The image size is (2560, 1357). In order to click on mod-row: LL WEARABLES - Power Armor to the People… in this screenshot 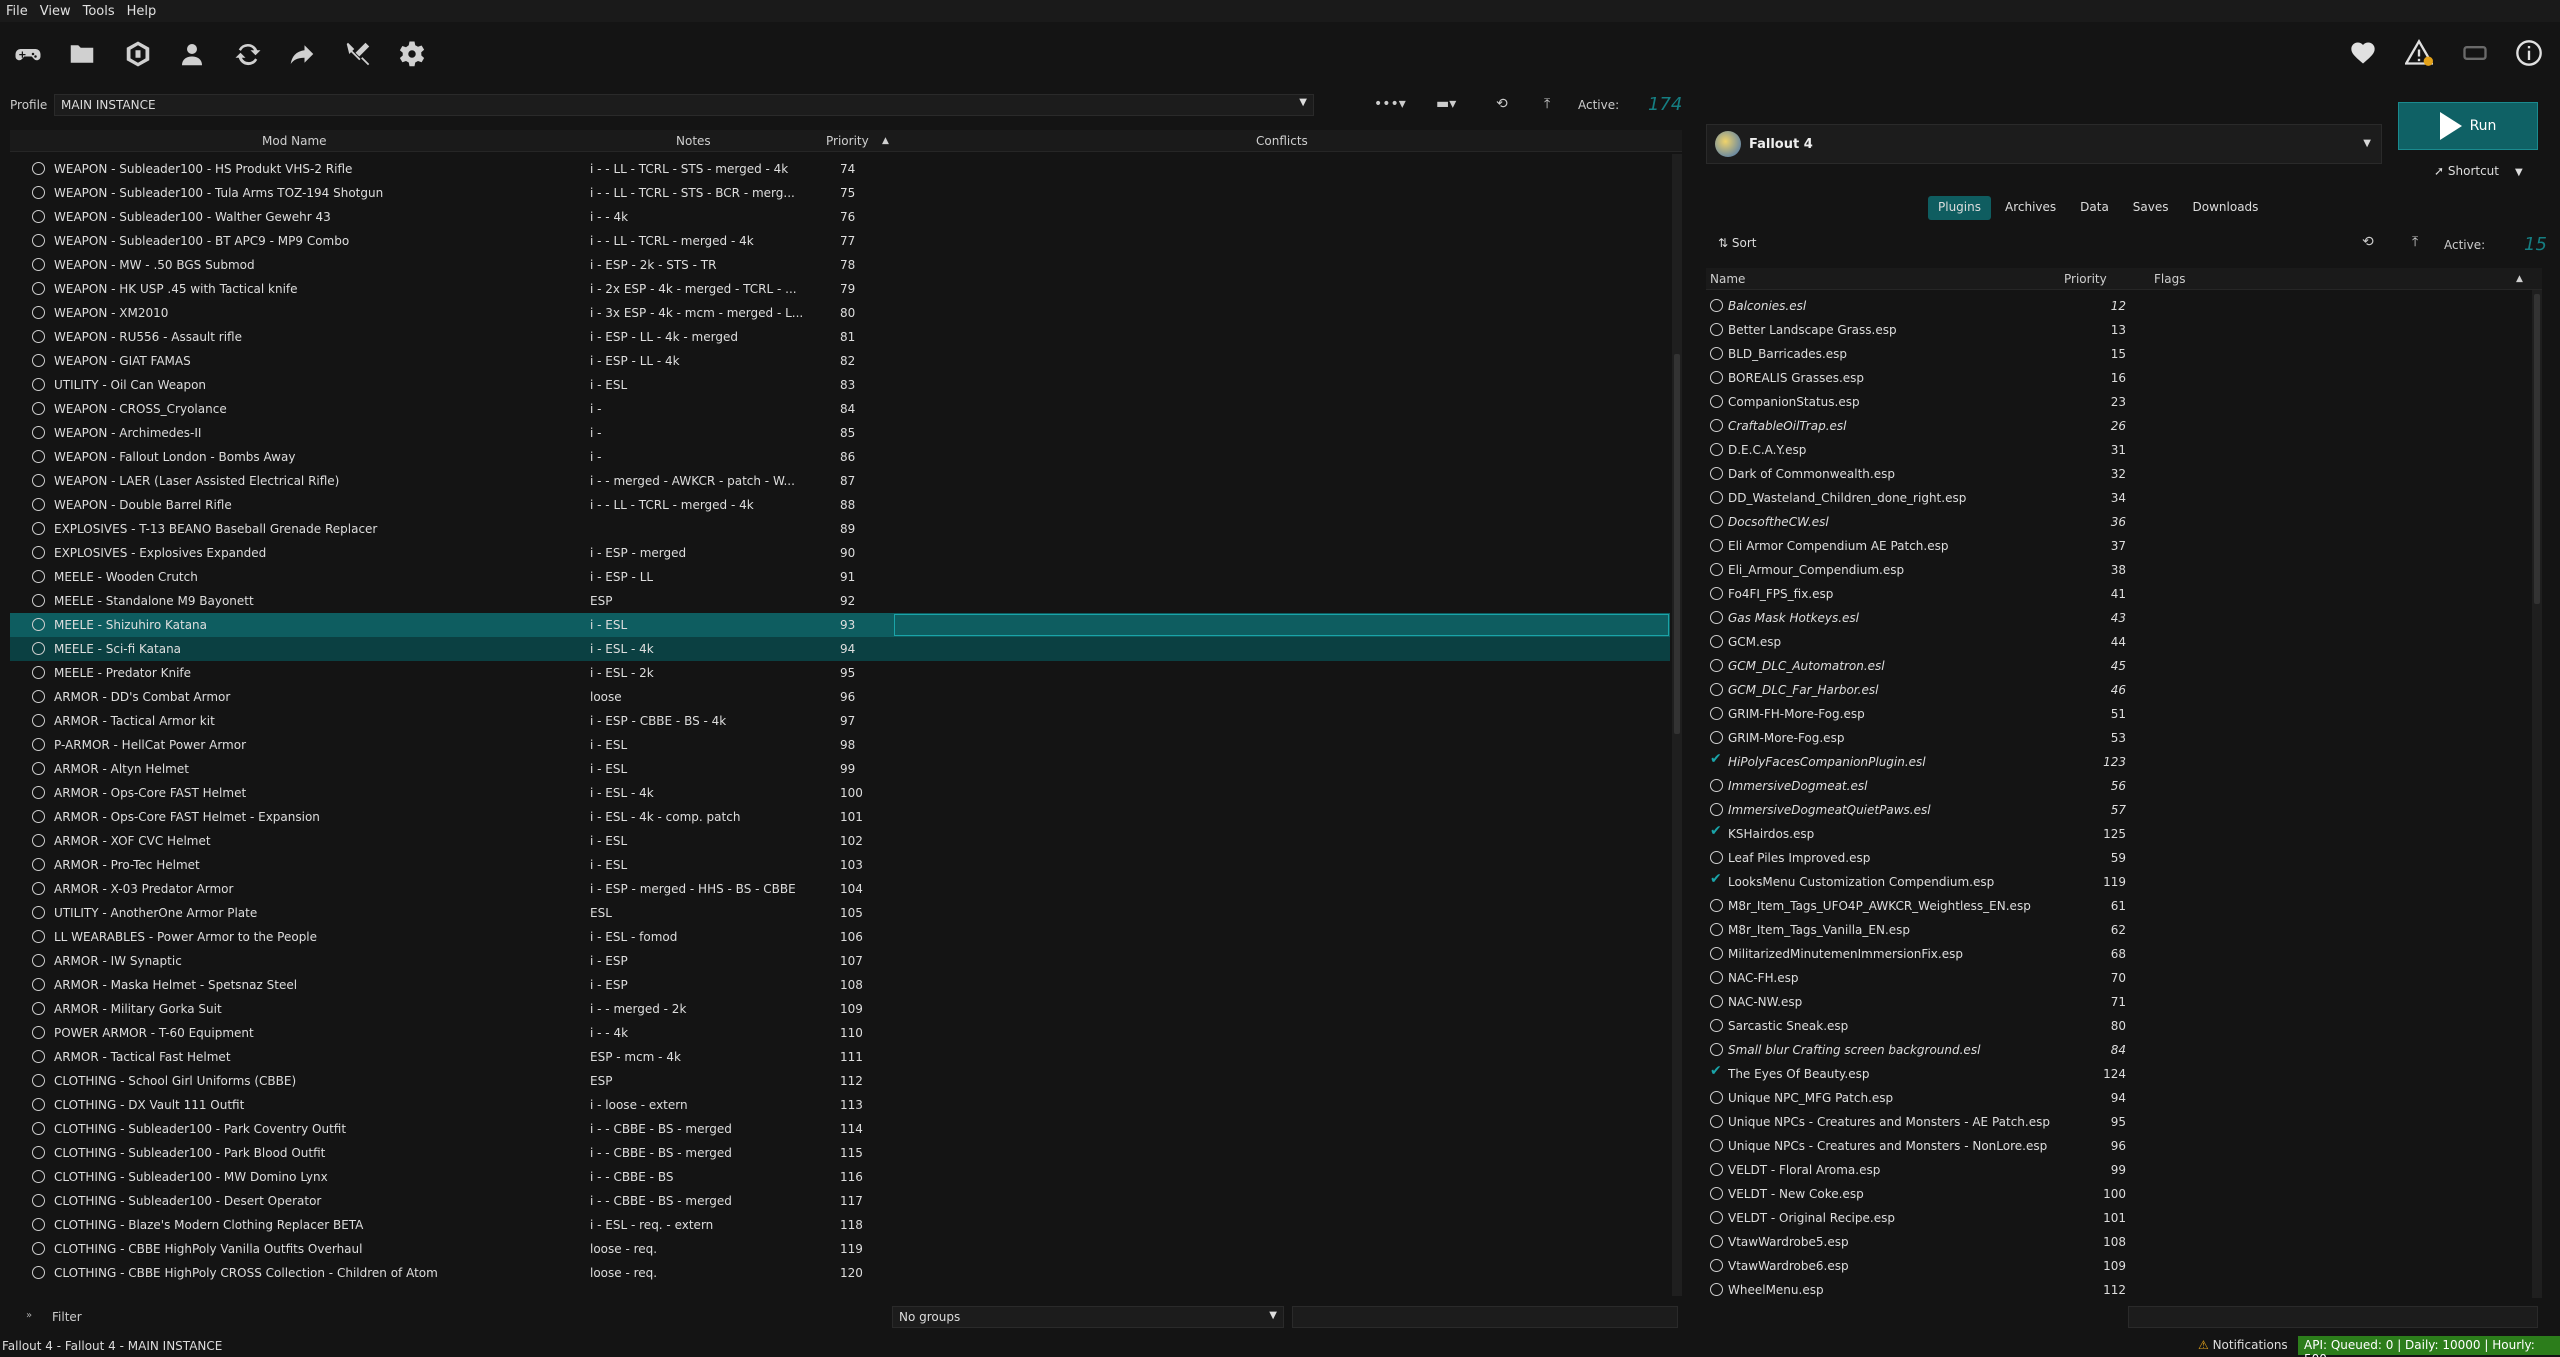, I will do `click(840, 937)`.